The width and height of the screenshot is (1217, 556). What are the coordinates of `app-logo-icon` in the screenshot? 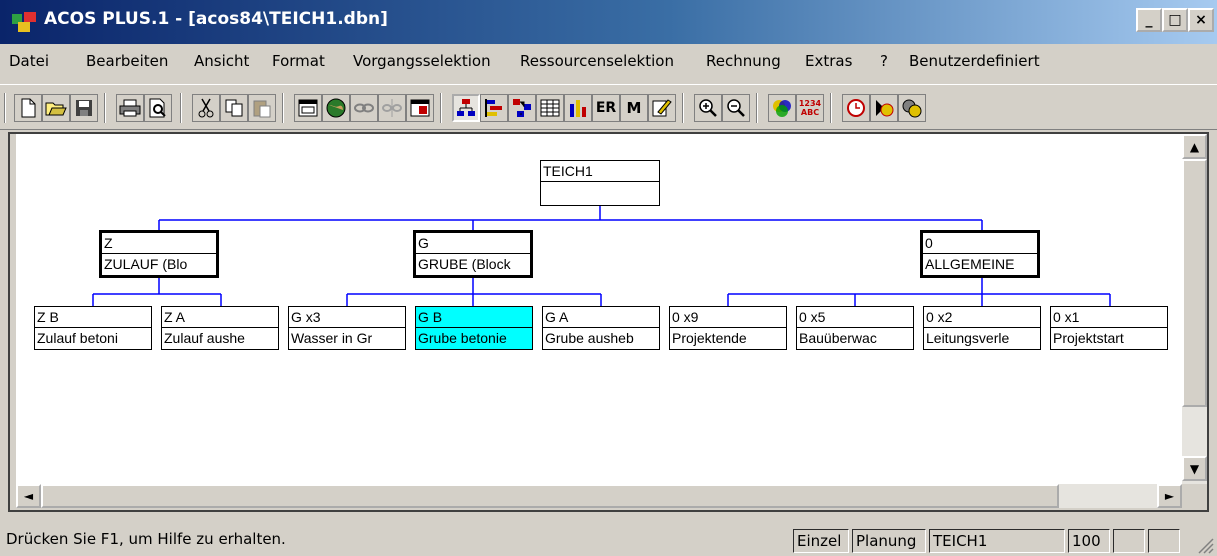 It's located at (24, 22).